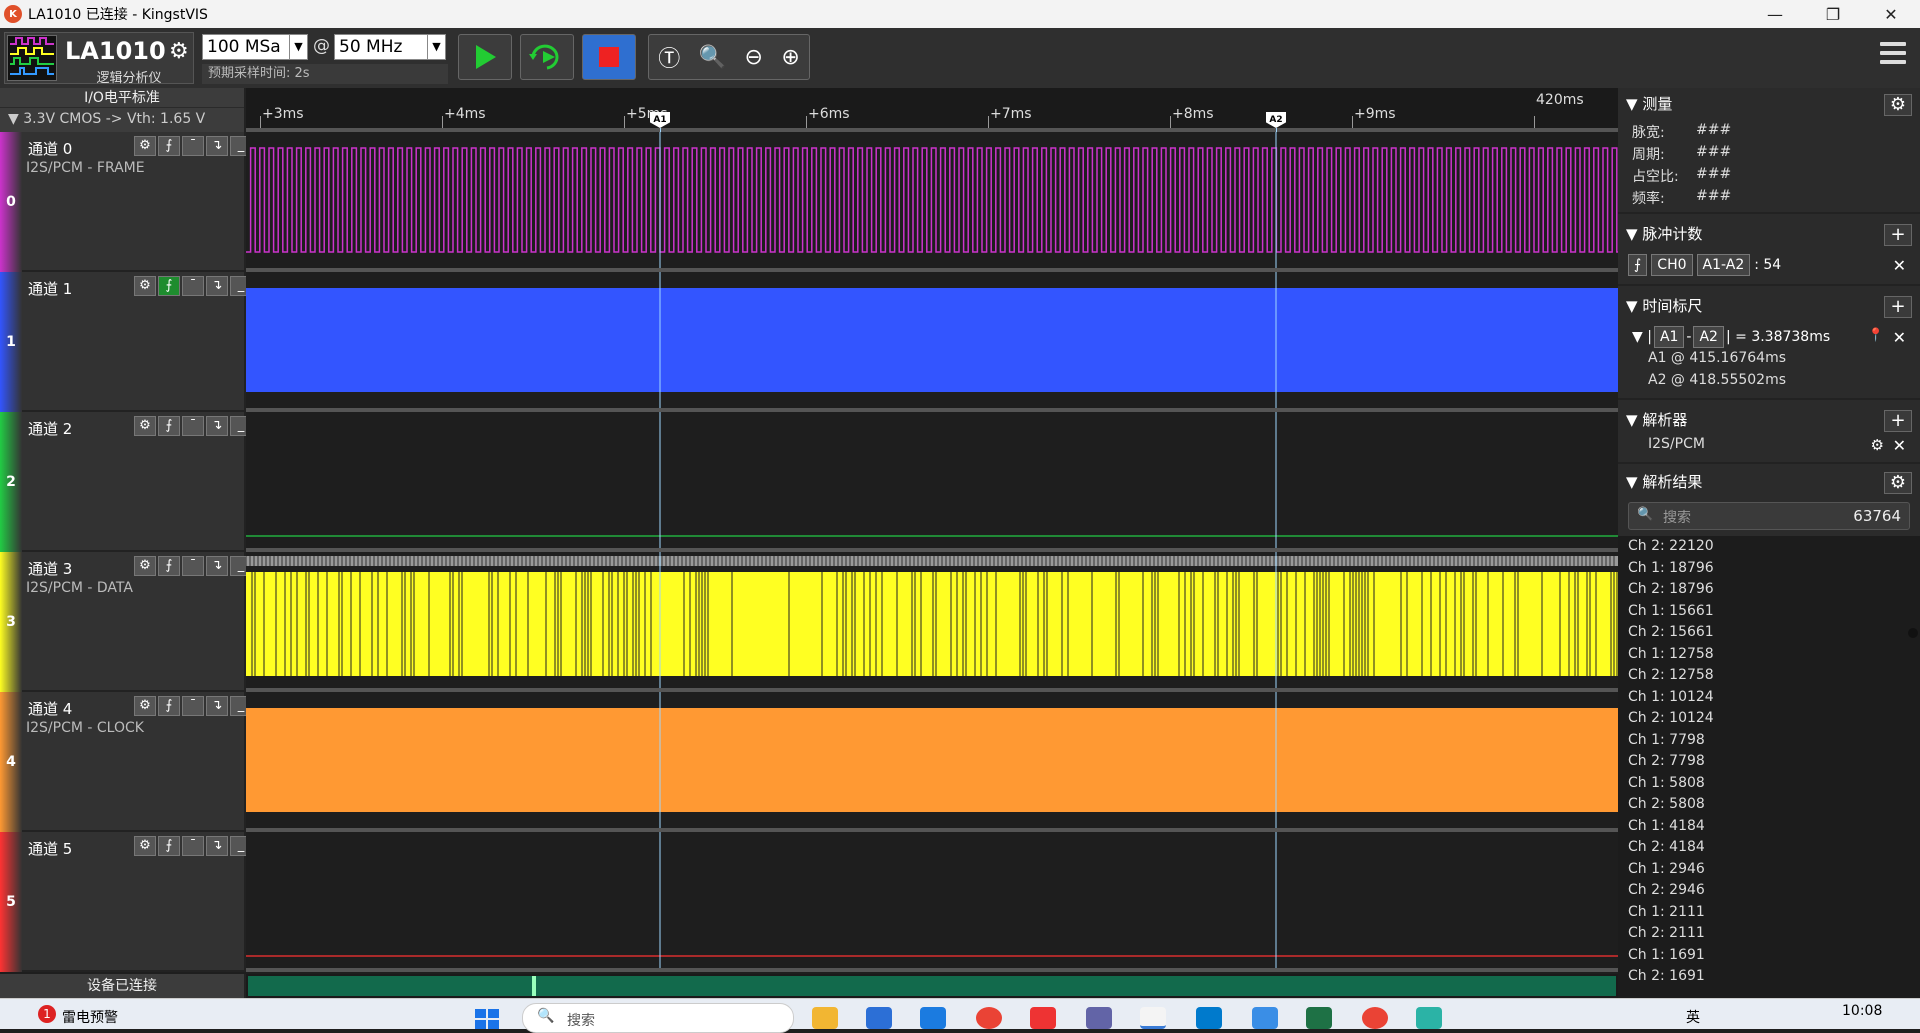  I want to click on zoom-in-icon: ⊕, so click(790, 57).